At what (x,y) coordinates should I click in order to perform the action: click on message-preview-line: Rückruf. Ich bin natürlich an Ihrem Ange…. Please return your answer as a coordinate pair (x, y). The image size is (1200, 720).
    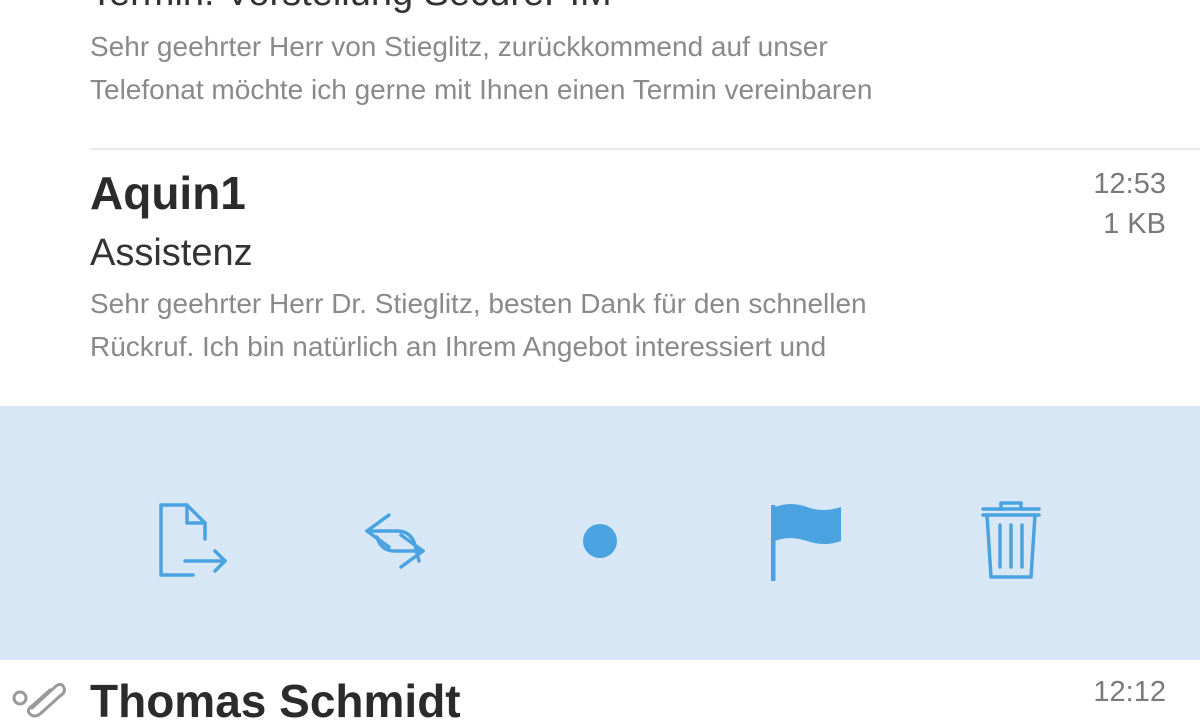
    Looking at the image, I should click on (458, 346).